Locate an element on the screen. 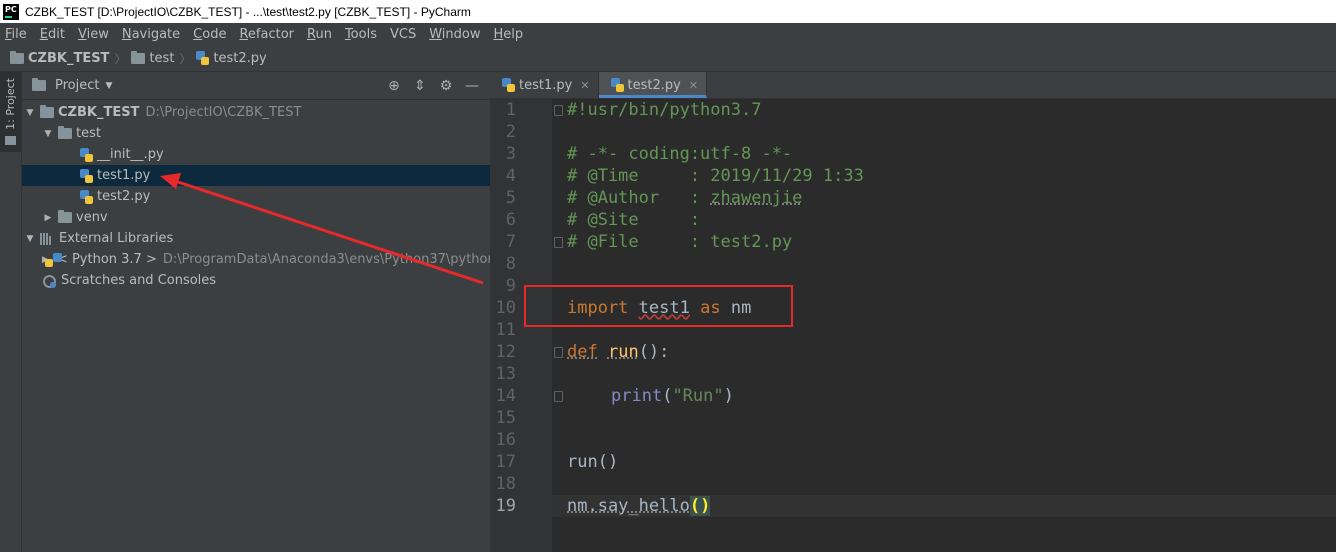  annotation-highlight-box is located at coordinates (658, 306).